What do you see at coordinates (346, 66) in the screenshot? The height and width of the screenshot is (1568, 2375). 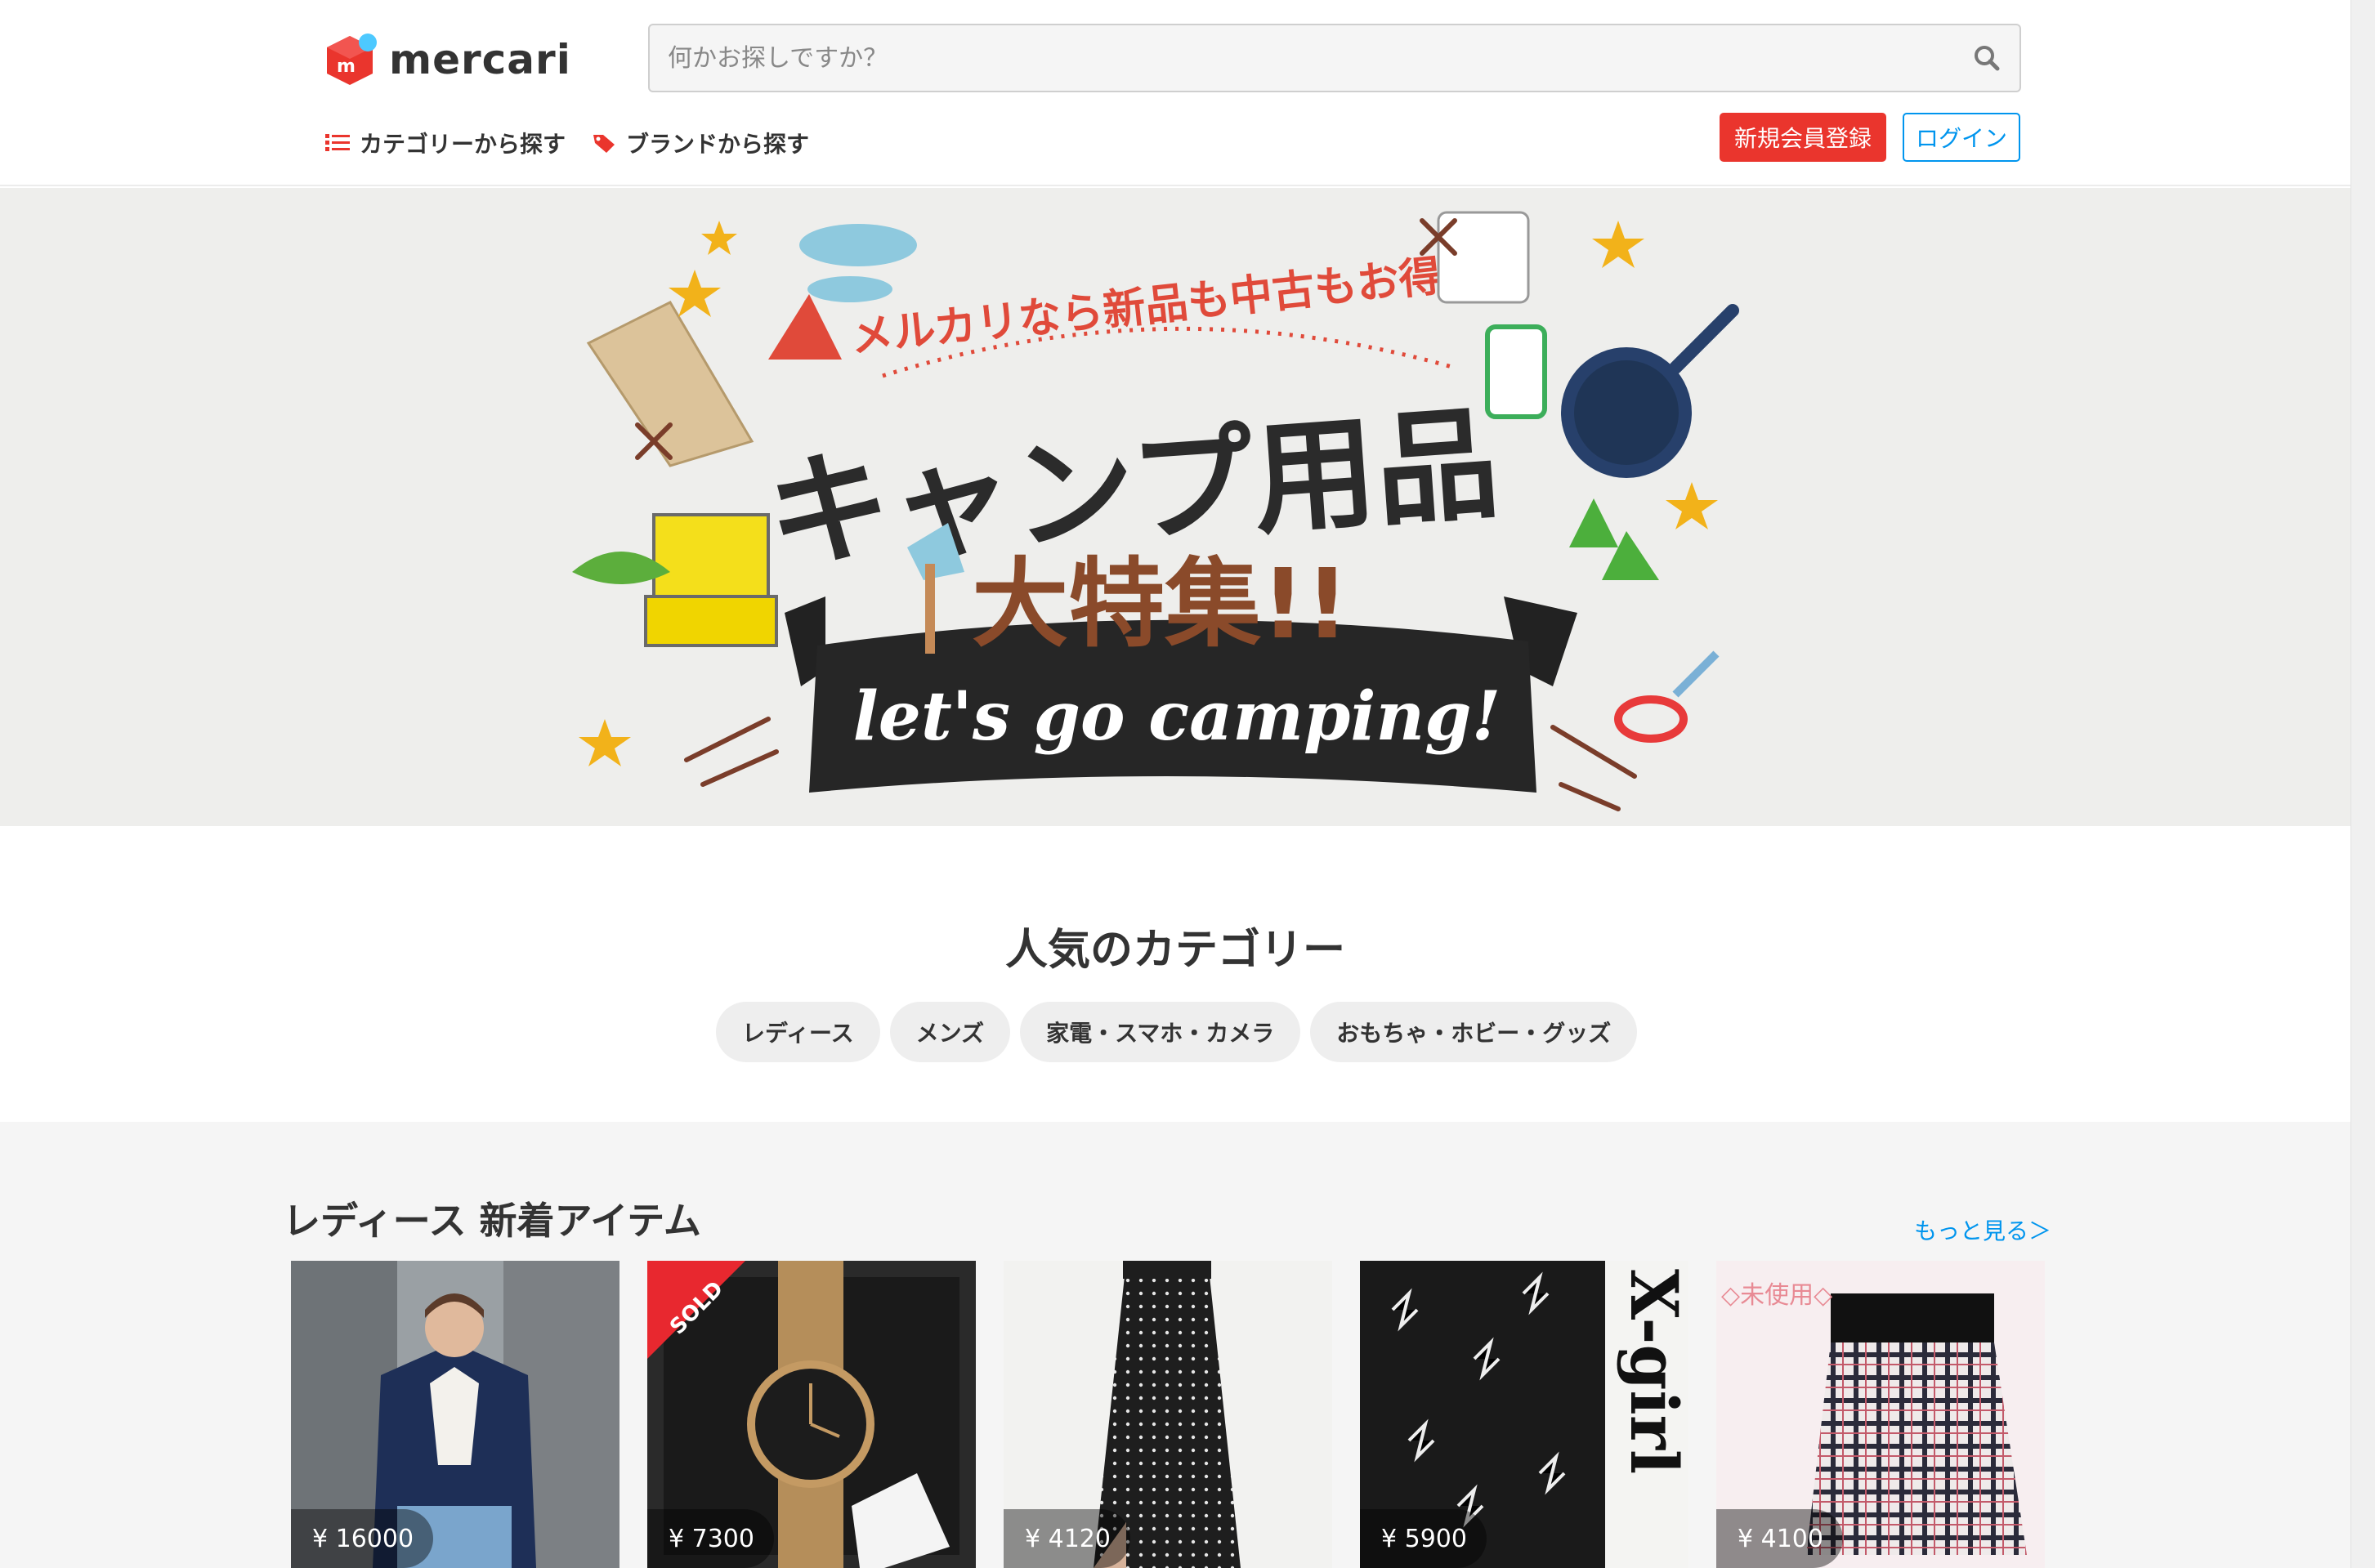 I see `svg-text: m` at bounding box center [346, 66].